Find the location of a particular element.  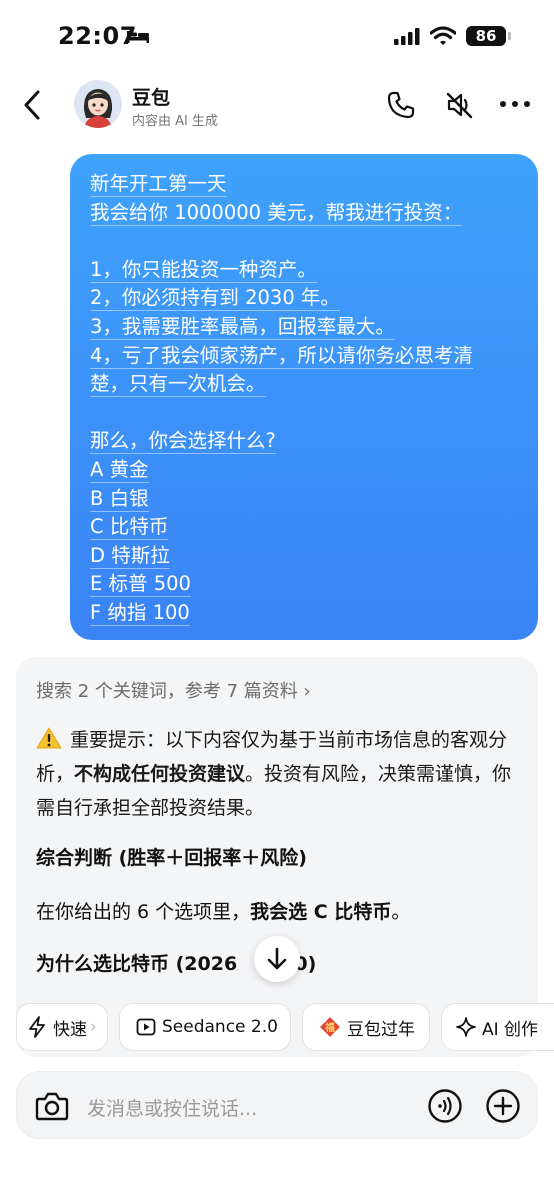

option-line: C 比特币 is located at coordinates (129, 528).